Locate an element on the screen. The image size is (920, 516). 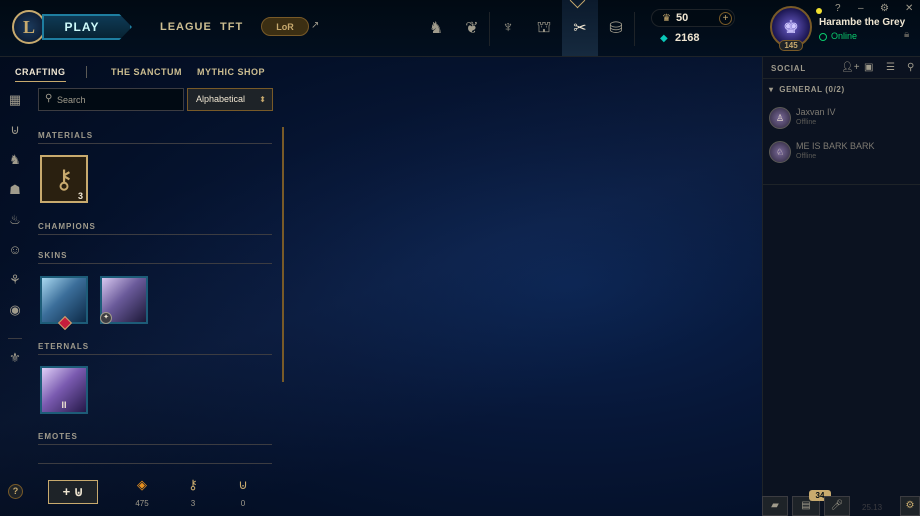
social-title: SOCIAL is located at coordinates (789, 68).